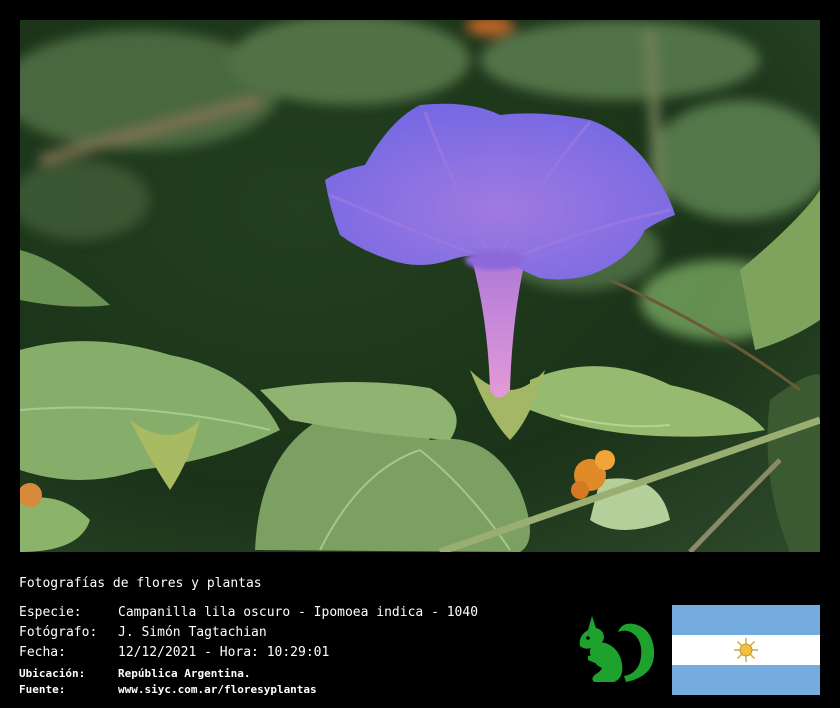  What do you see at coordinates (42, 689) in the screenshot?
I see `source-label: Fuente:` at bounding box center [42, 689].